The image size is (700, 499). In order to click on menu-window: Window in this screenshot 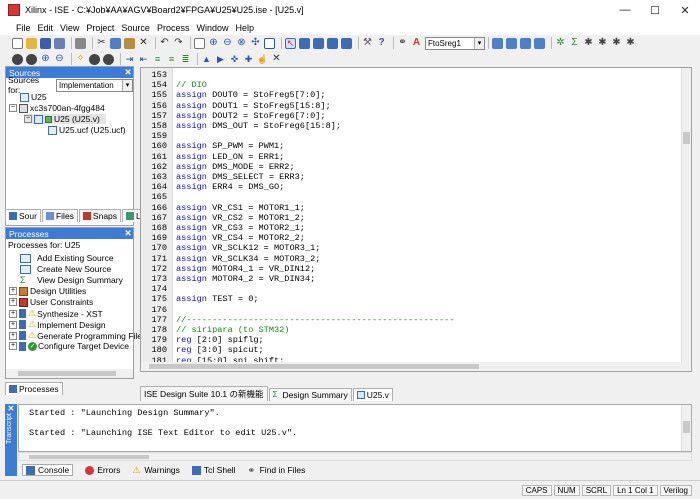, I will do `click(212, 28)`.